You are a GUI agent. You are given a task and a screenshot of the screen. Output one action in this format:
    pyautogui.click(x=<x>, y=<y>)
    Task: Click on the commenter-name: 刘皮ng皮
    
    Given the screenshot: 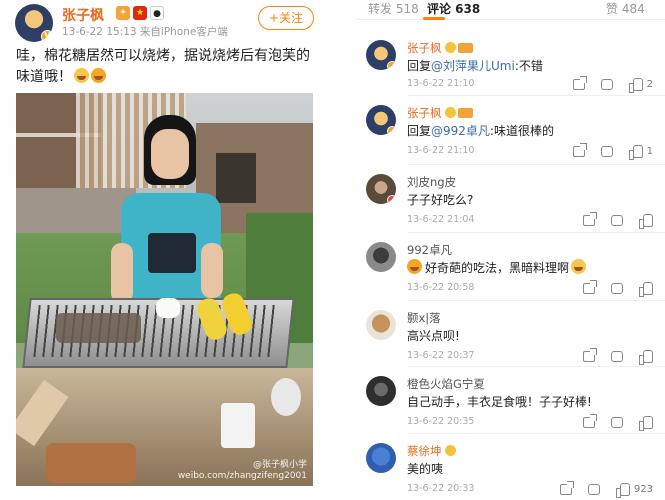 What is the action you would take?
    pyautogui.click(x=431, y=182)
    